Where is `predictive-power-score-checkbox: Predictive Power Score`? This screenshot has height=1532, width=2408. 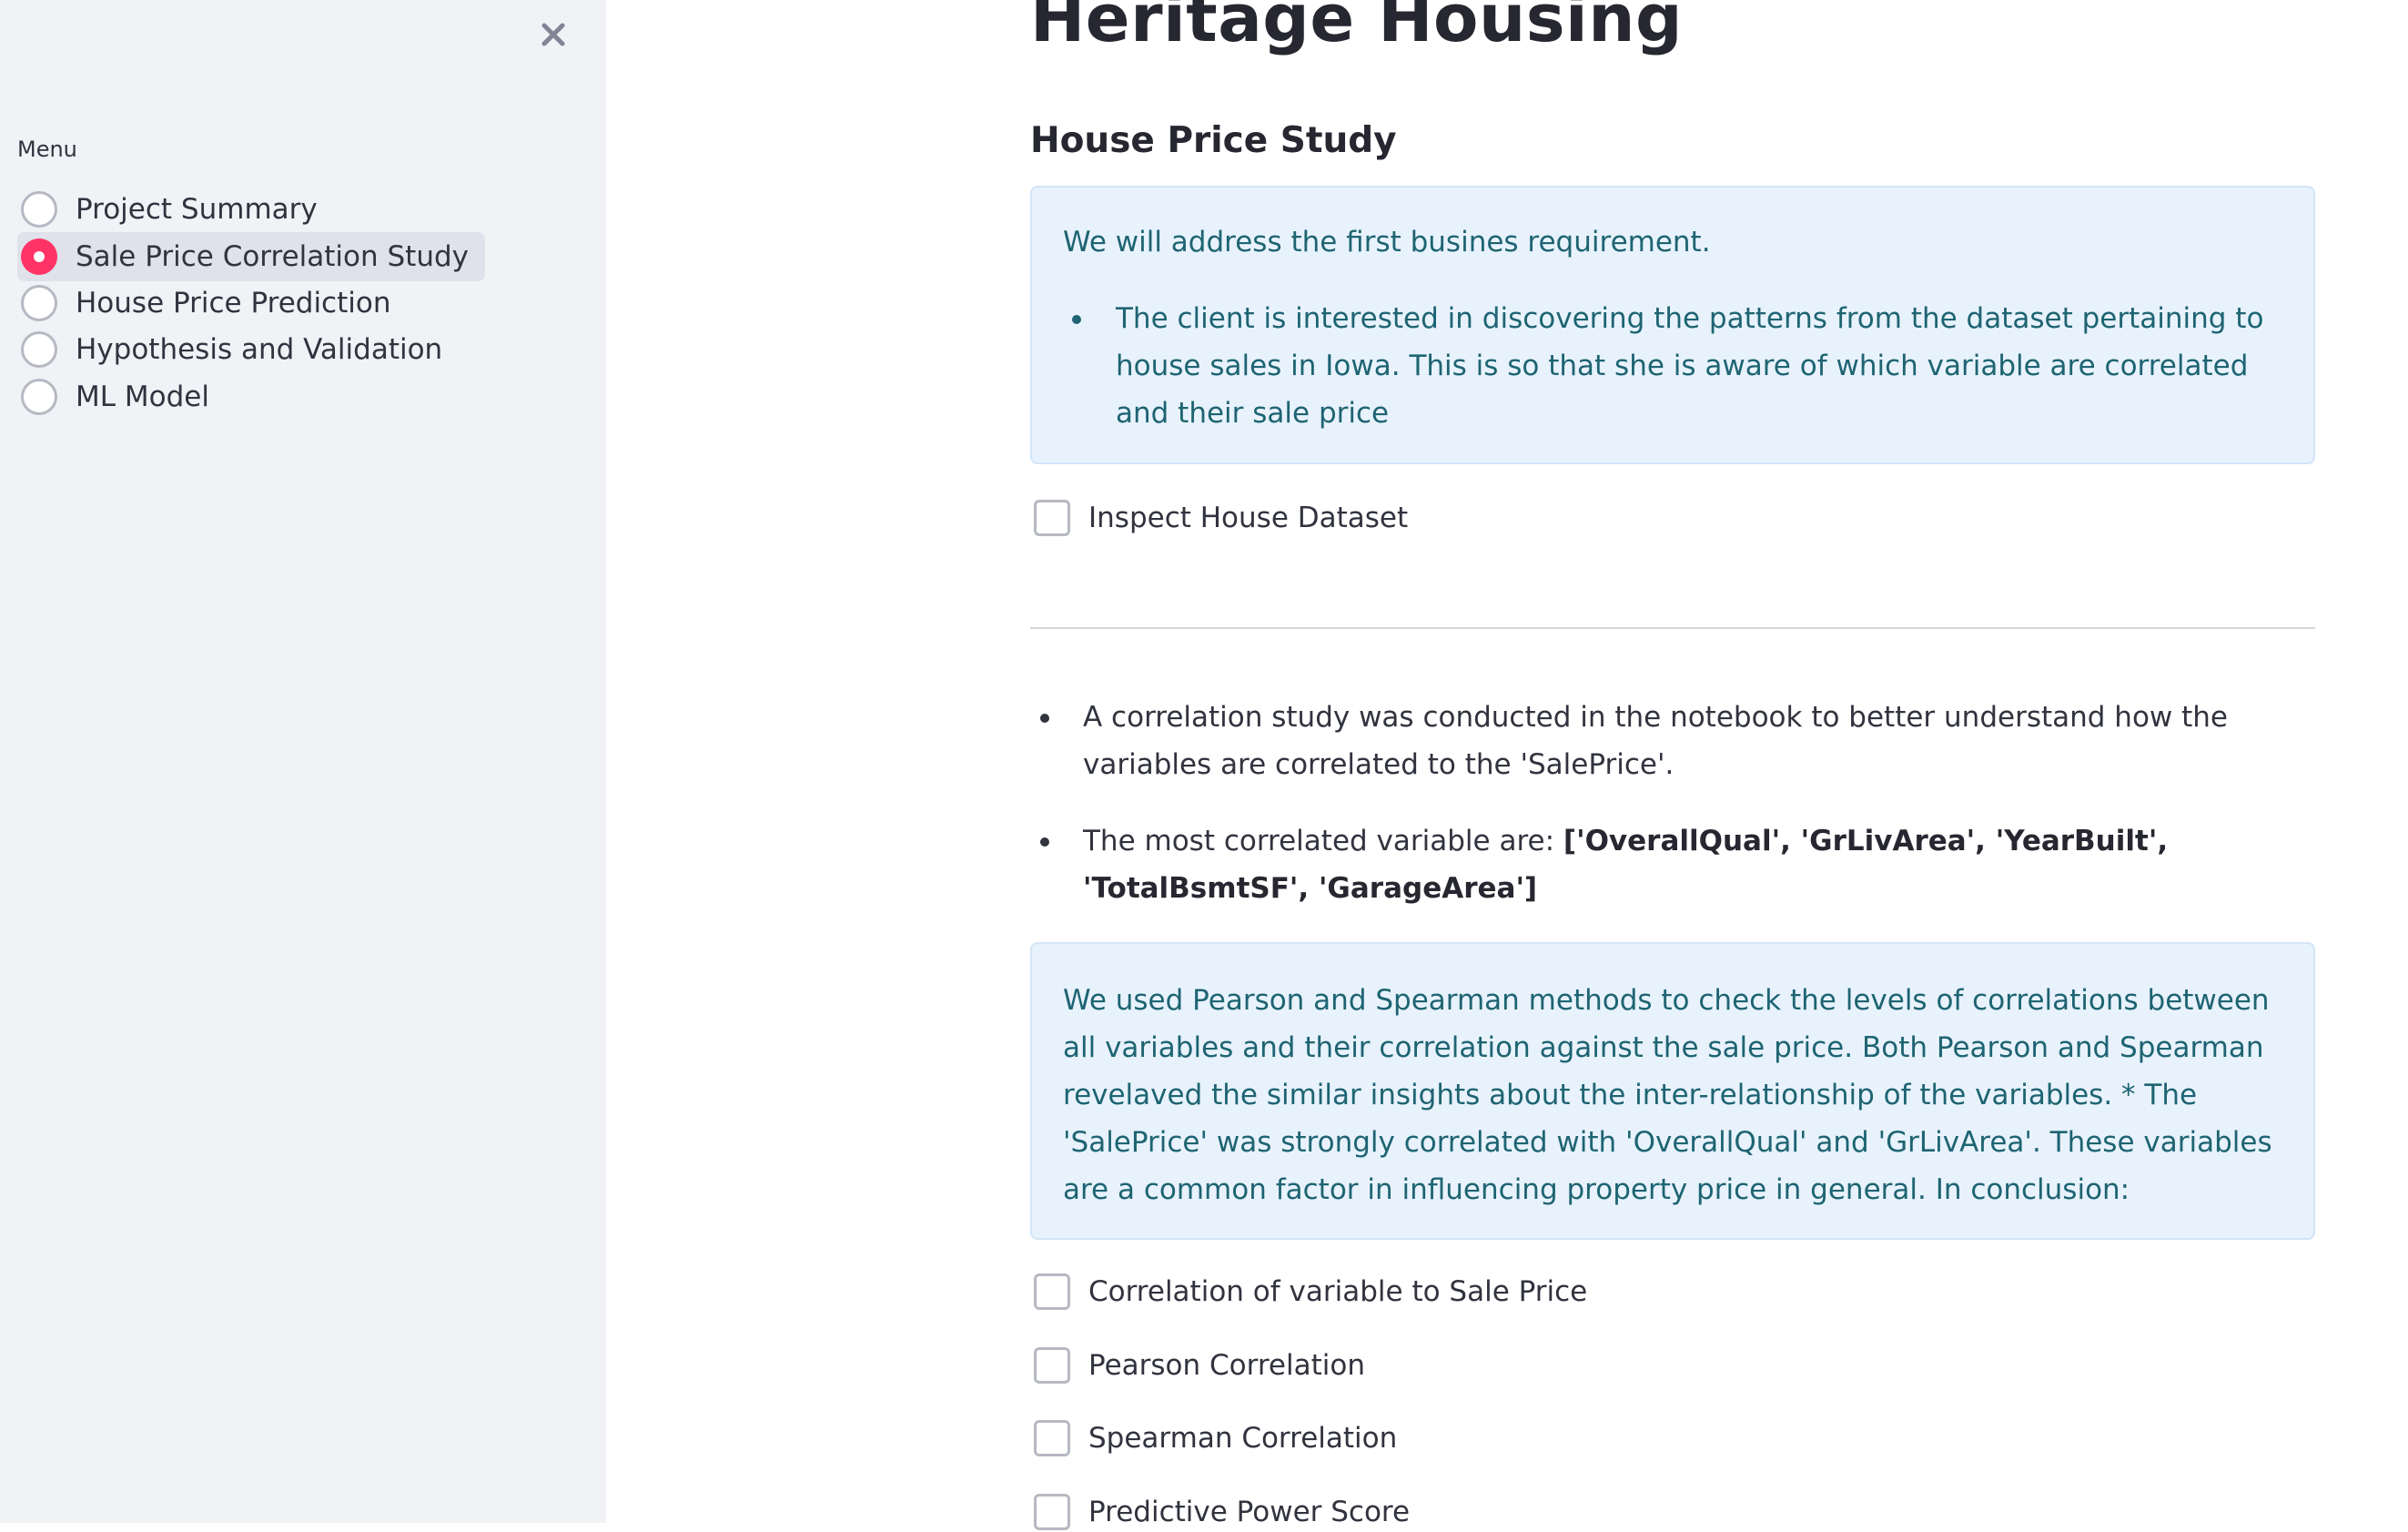 predictive-power-score-checkbox: Predictive Power Score is located at coordinates (1222, 1512).